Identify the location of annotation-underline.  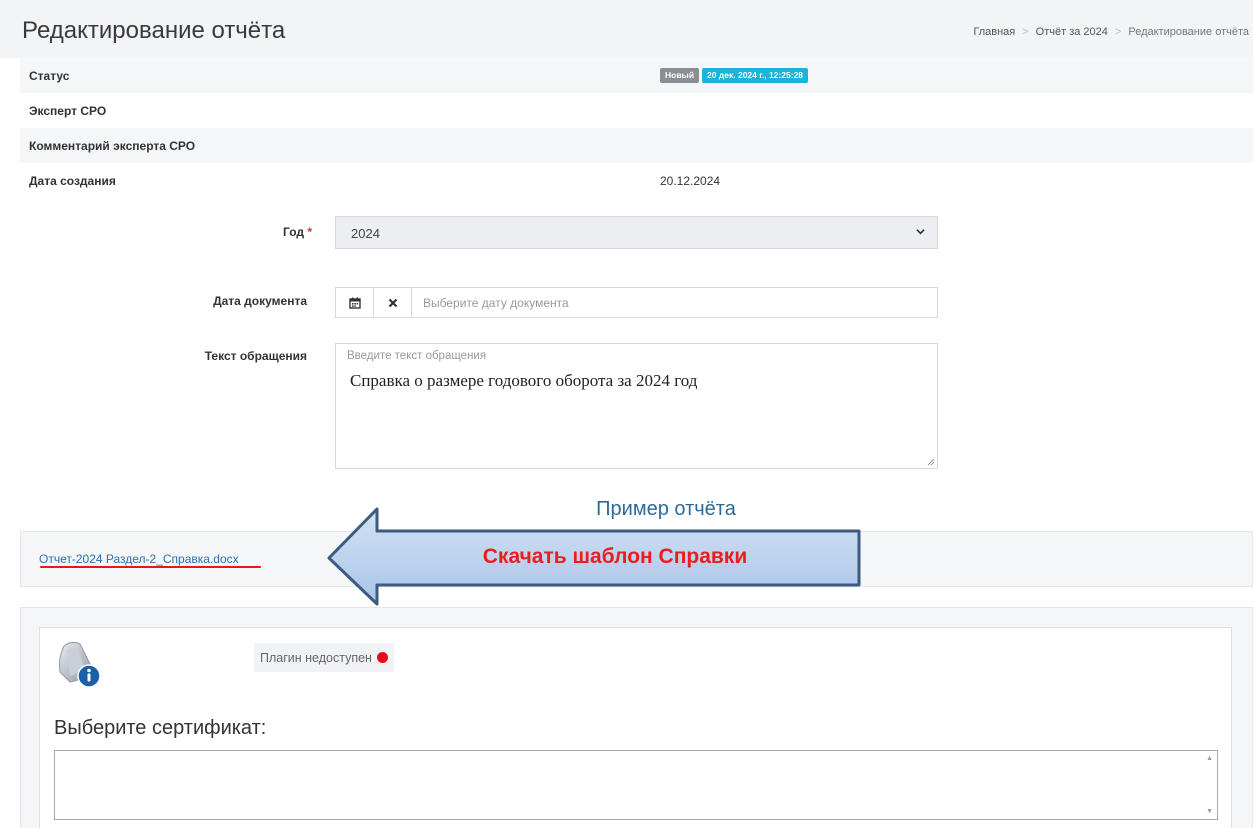
(150, 567).